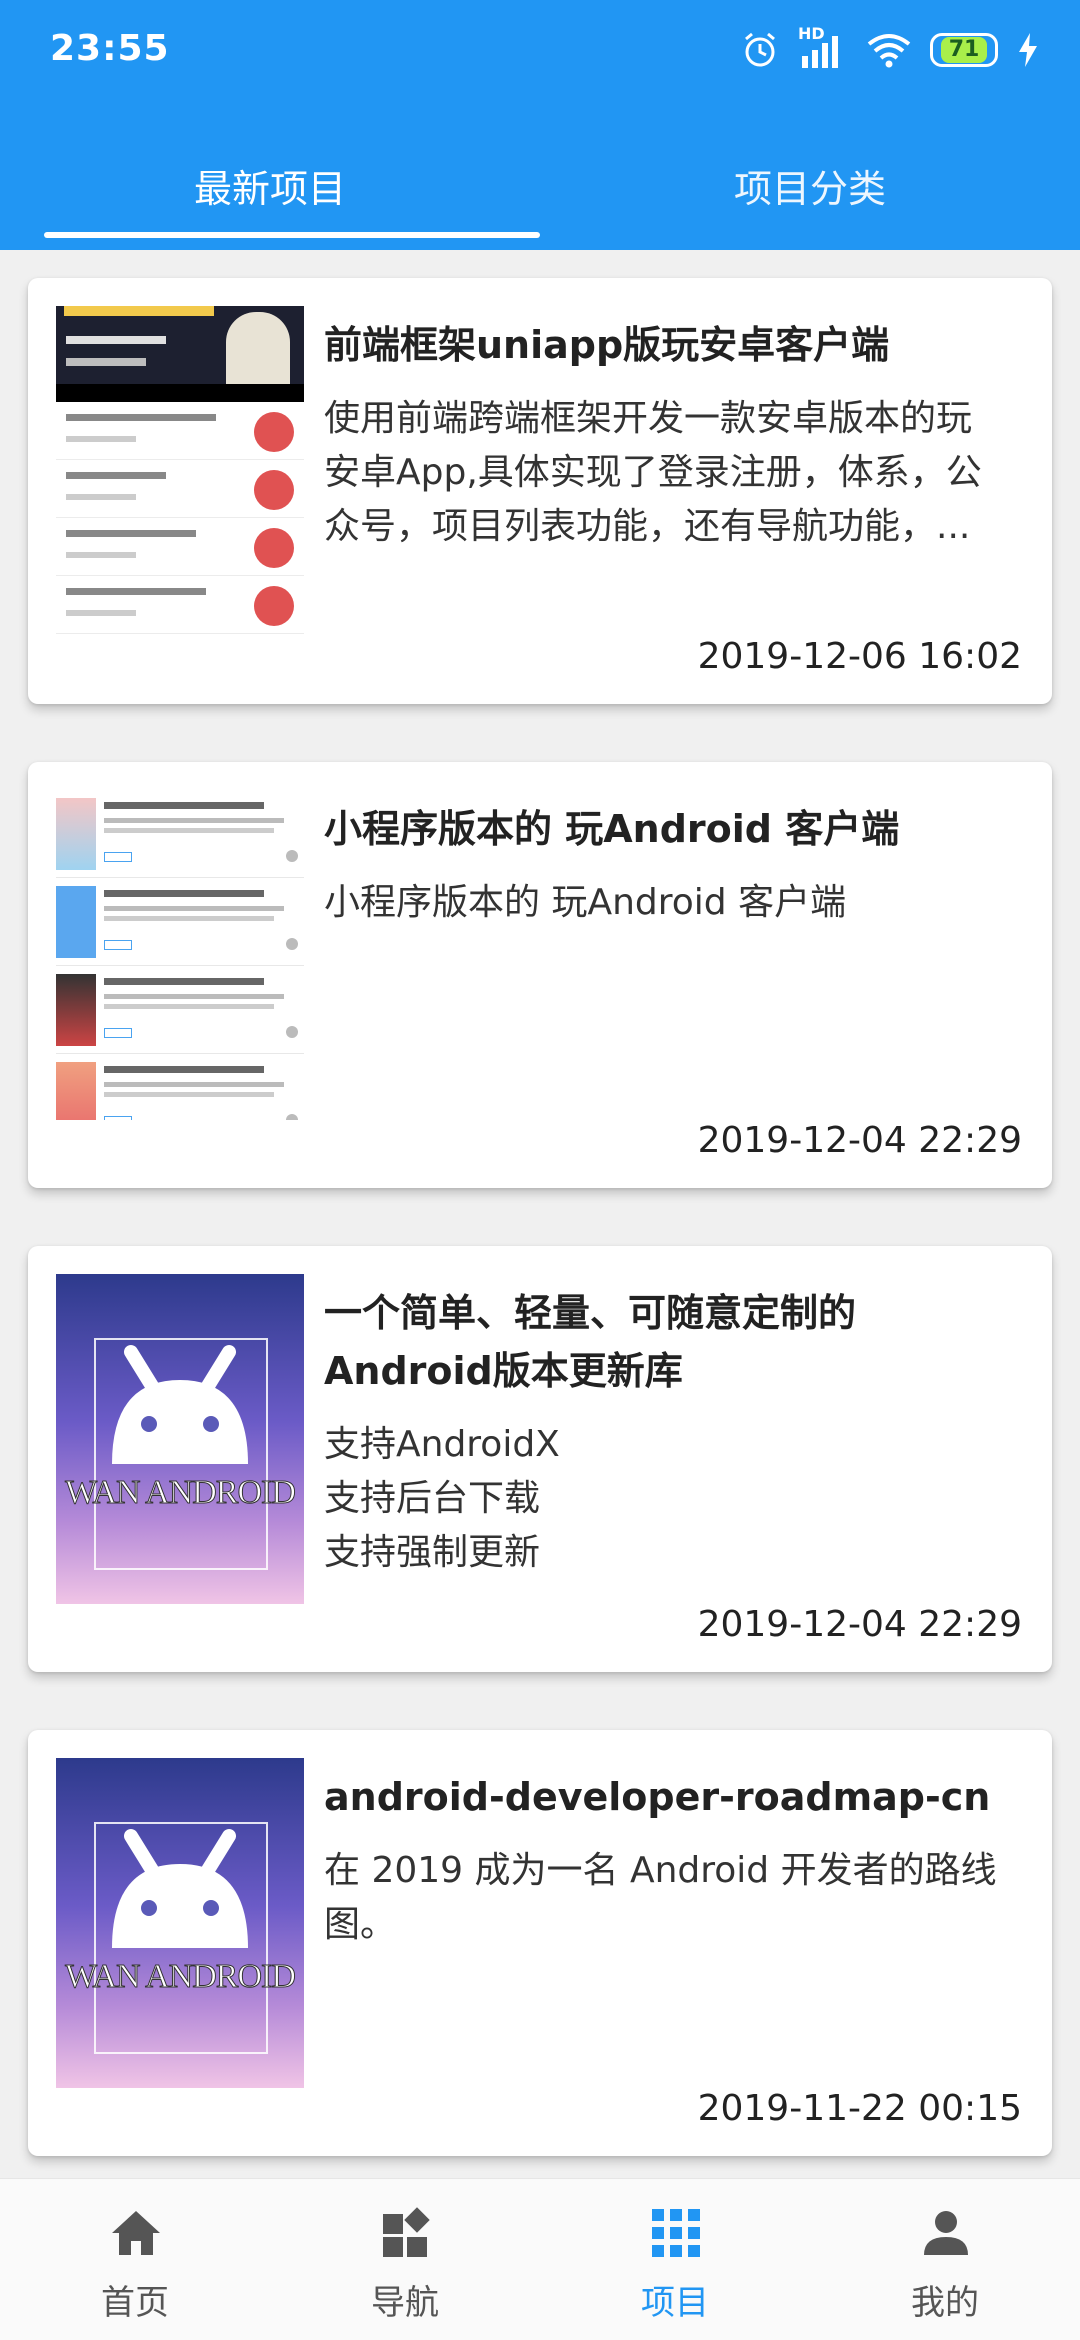 This screenshot has width=1080, height=2340. I want to click on project-title: 前端框架uniapp版玩安卓客户端, so click(607, 345).